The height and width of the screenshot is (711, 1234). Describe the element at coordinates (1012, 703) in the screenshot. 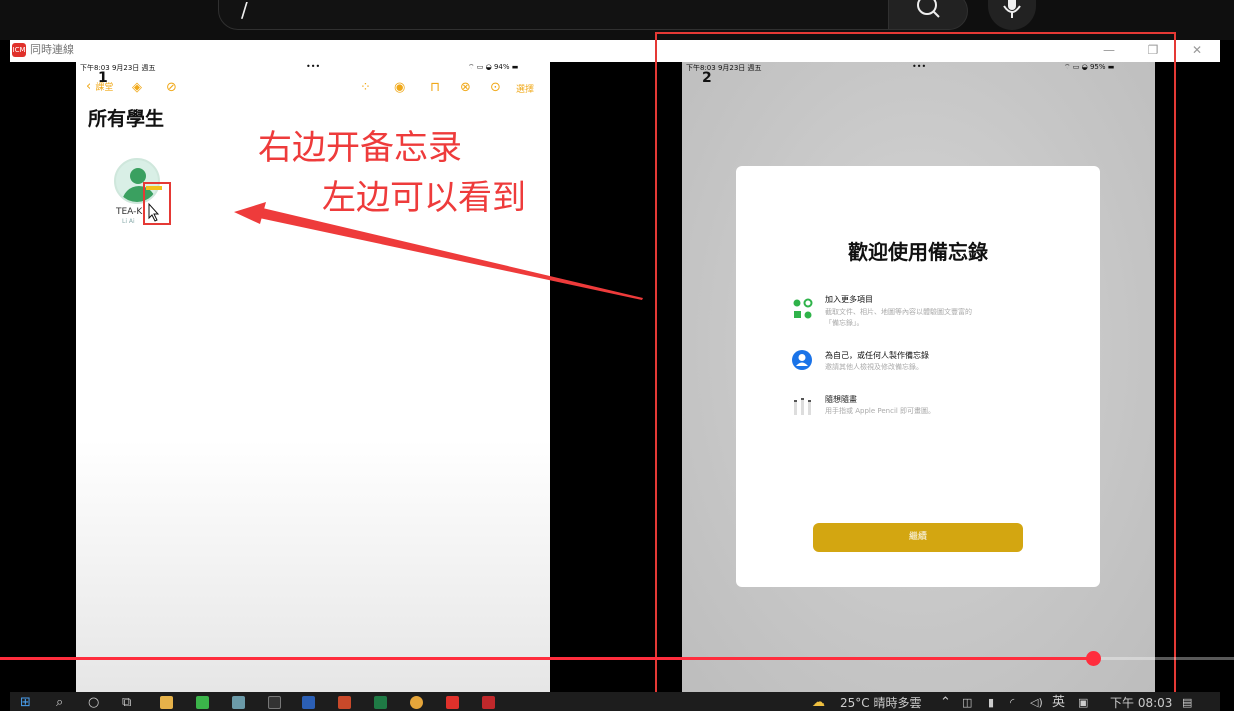

I see `wifi-icon: ◜` at that location.